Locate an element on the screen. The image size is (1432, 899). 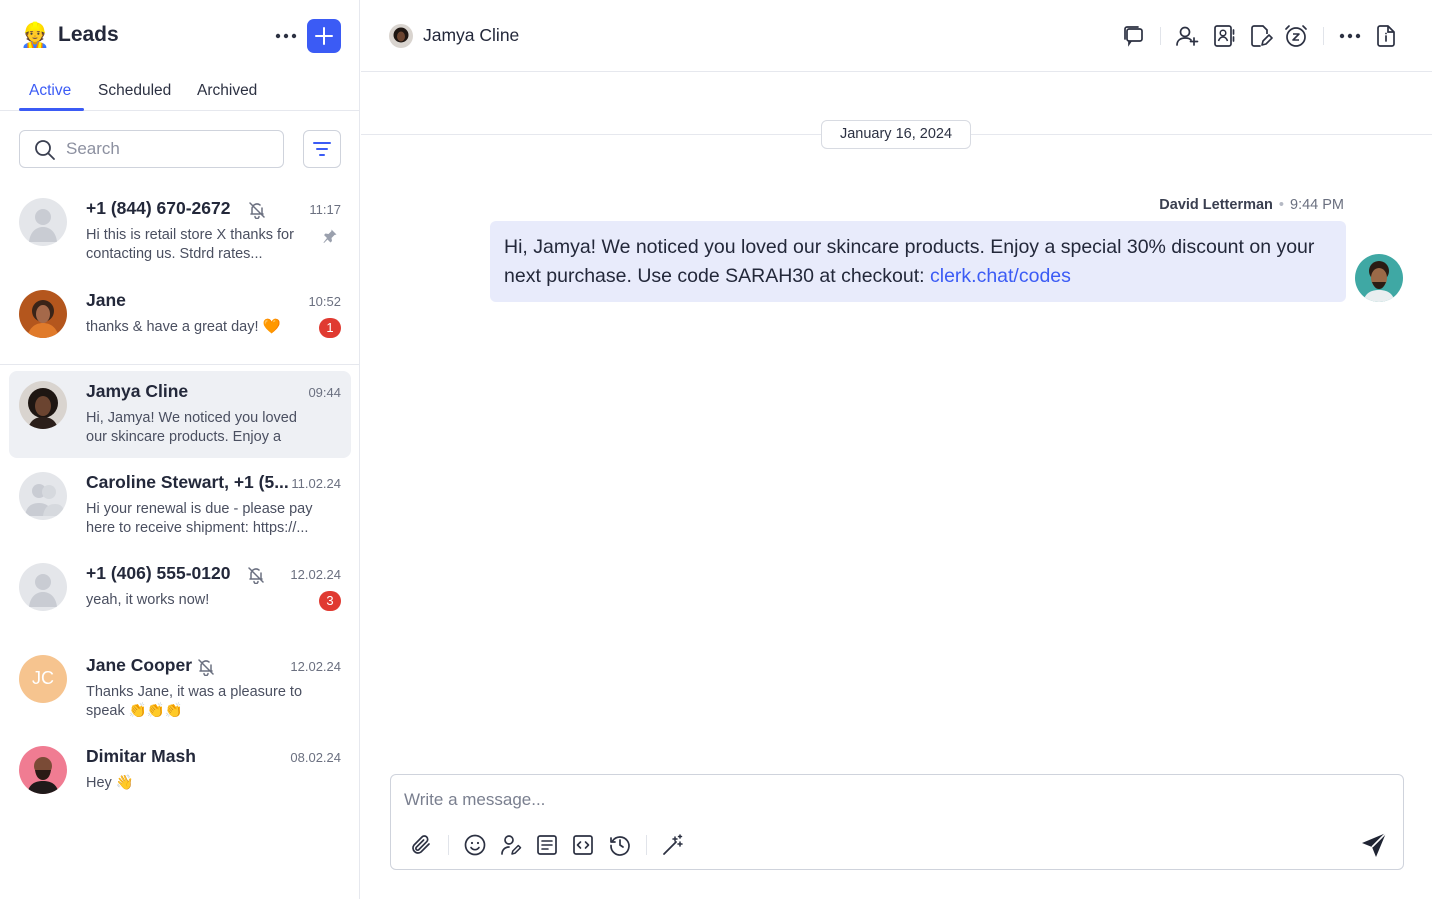
contact-name: Jamya Cline is located at coordinates (137, 391).